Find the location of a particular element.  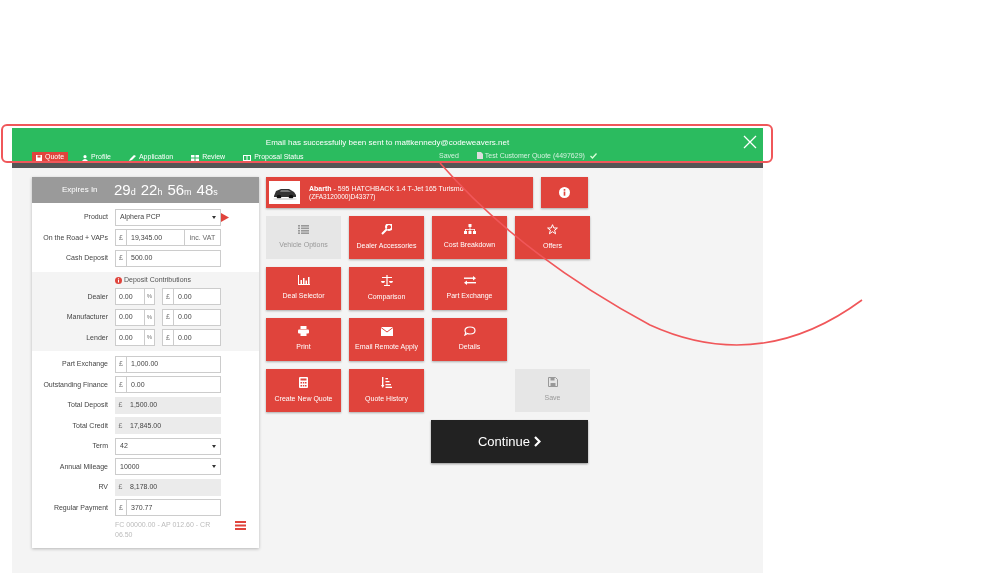

check-icon is located at coordinates (593, 155).